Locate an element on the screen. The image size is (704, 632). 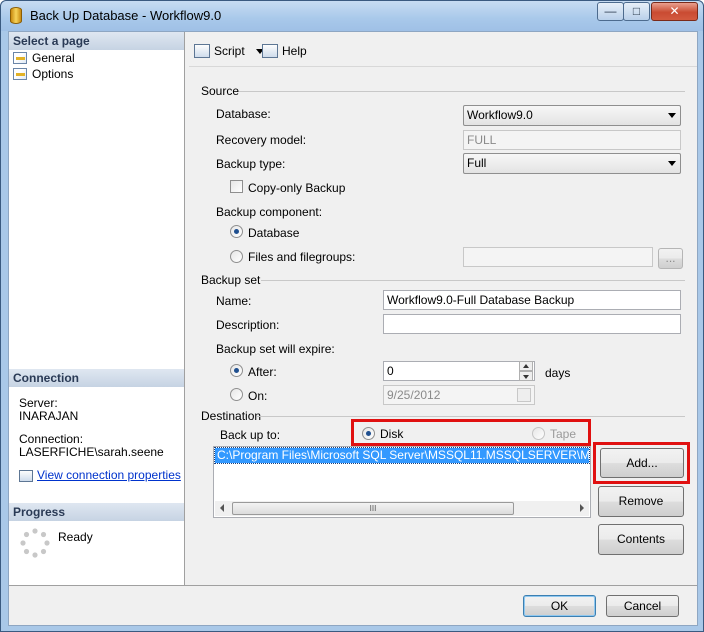
backup-name-input is located at coordinates (532, 300).